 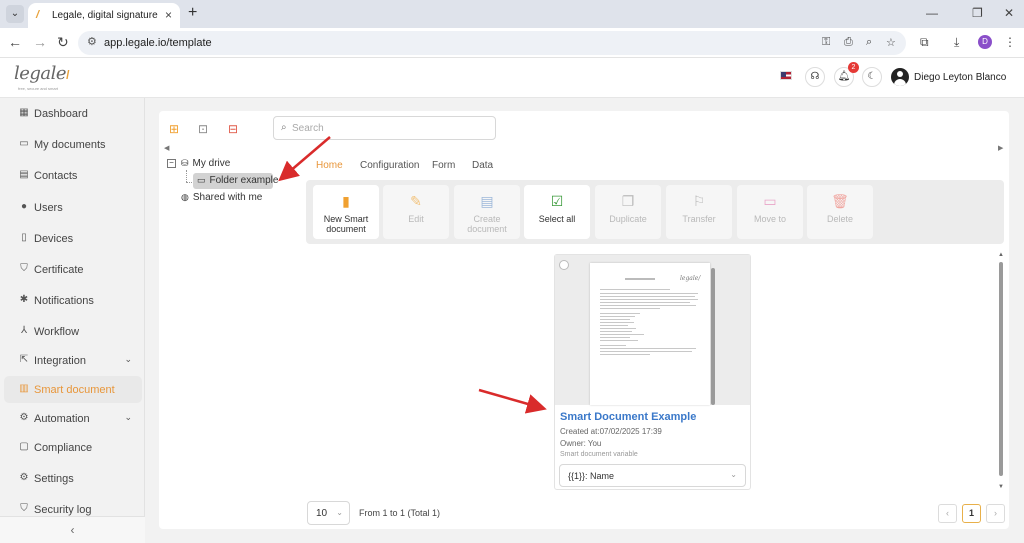 I want to click on sidebar-item-certificate: ⛉ Certificate, so click(x=73, y=269).